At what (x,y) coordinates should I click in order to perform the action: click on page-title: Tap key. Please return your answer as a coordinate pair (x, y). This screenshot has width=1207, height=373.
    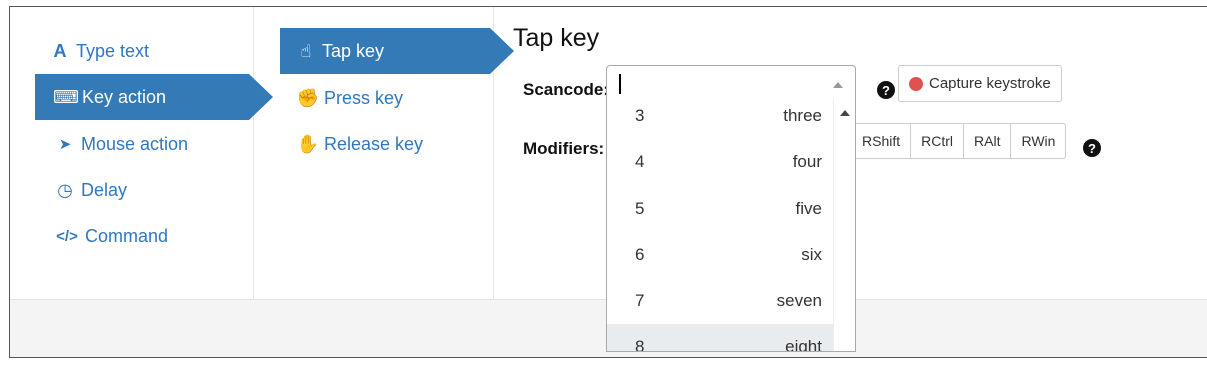
    Looking at the image, I should click on (556, 38).